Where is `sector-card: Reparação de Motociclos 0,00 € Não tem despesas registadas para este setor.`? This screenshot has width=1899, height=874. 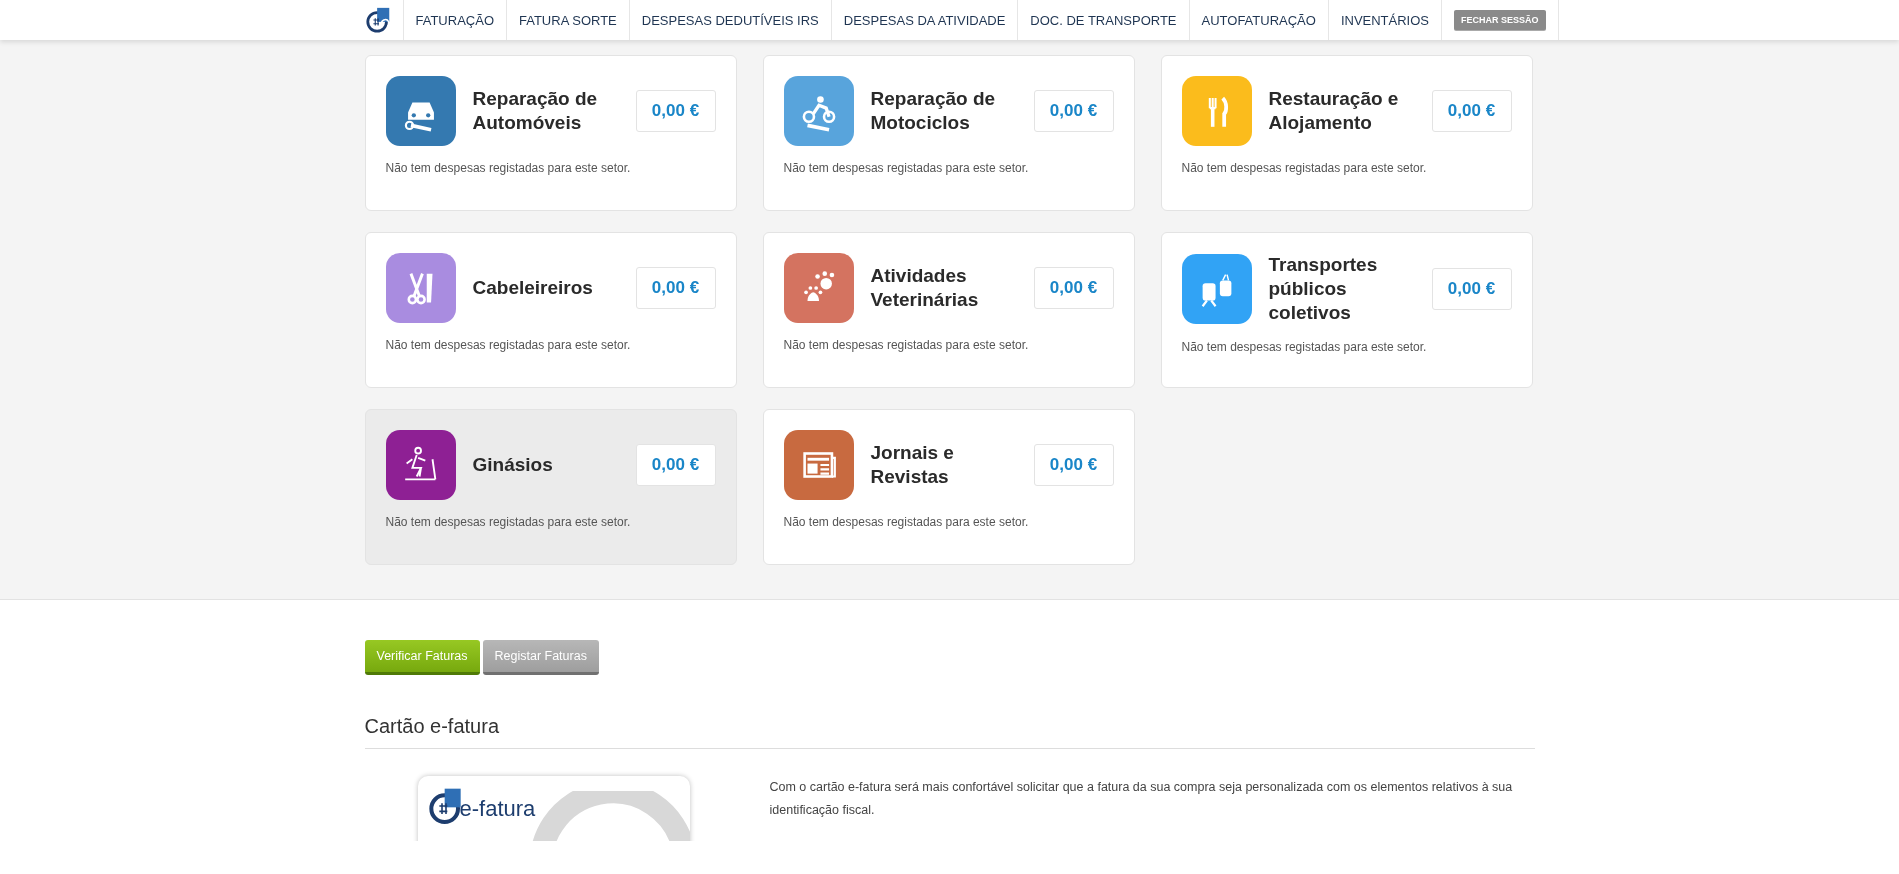 sector-card: Reparação de Motociclos 0,00 € Não tem despesas registadas para este setor. is located at coordinates (948, 133).